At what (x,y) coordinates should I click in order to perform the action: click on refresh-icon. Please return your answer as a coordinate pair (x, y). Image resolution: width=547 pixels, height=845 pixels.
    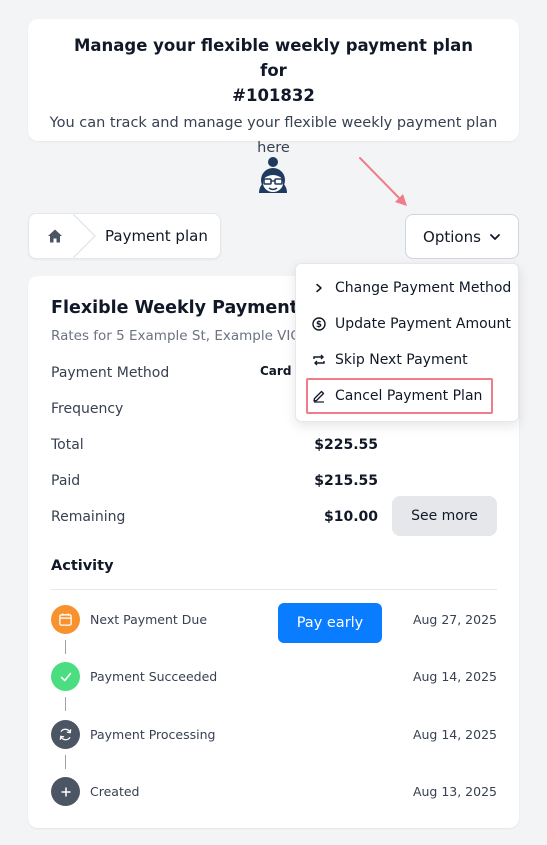
    Looking at the image, I should click on (65, 734).